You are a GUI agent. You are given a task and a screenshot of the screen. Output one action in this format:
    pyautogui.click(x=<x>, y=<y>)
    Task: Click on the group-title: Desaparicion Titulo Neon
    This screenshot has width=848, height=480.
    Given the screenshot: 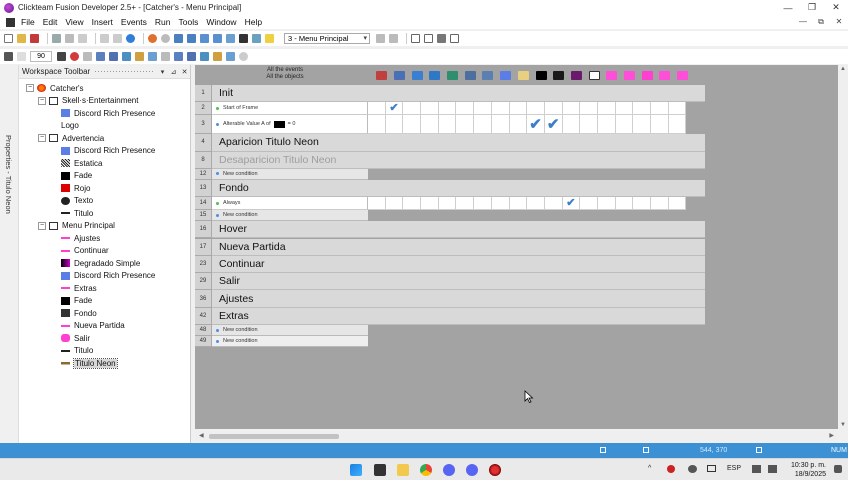 What is the action you would take?
    pyautogui.click(x=458, y=160)
    